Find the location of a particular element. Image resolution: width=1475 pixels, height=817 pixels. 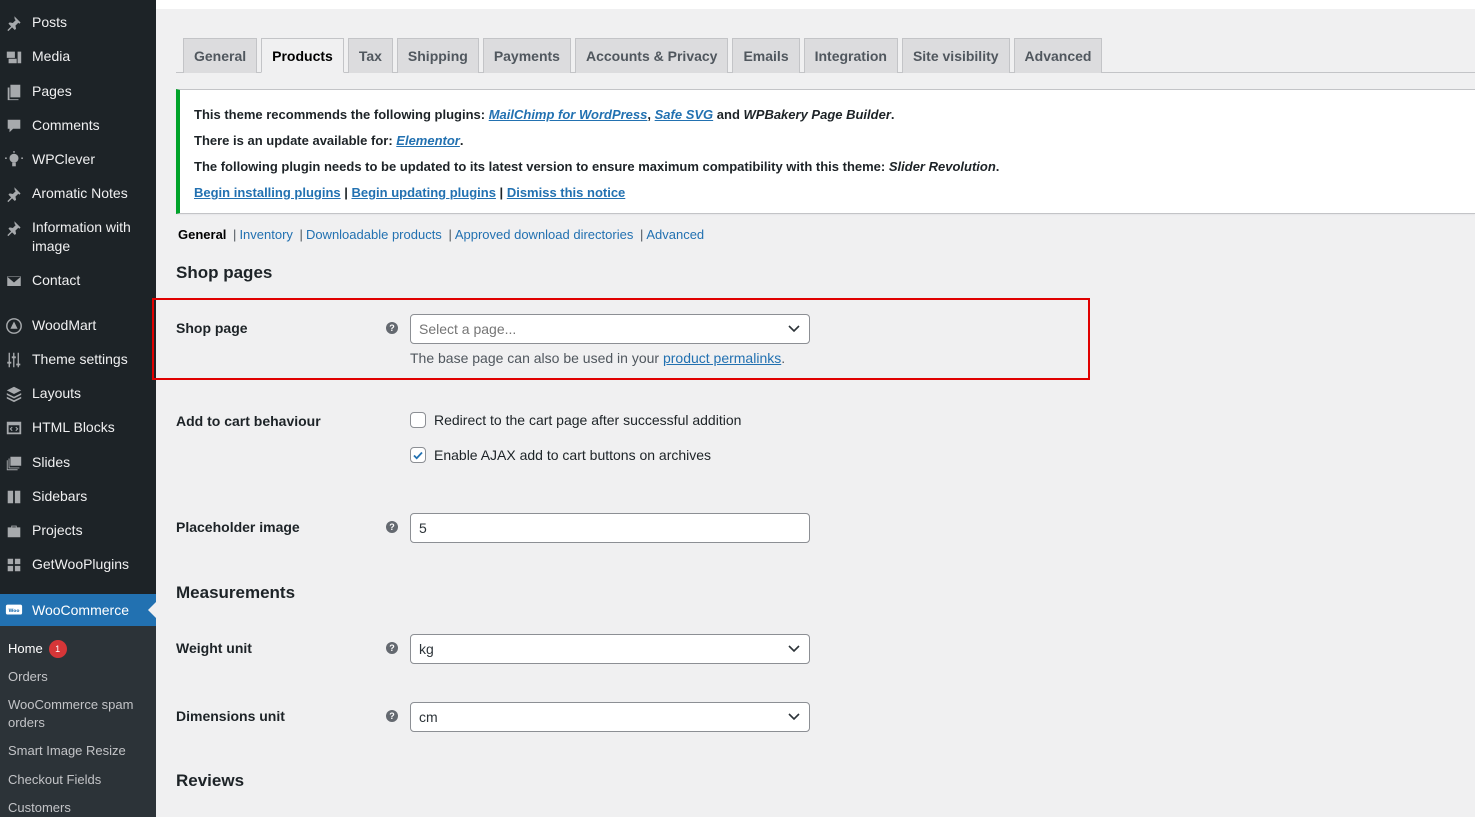

active-menu-arrow is located at coordinates (152, 610).